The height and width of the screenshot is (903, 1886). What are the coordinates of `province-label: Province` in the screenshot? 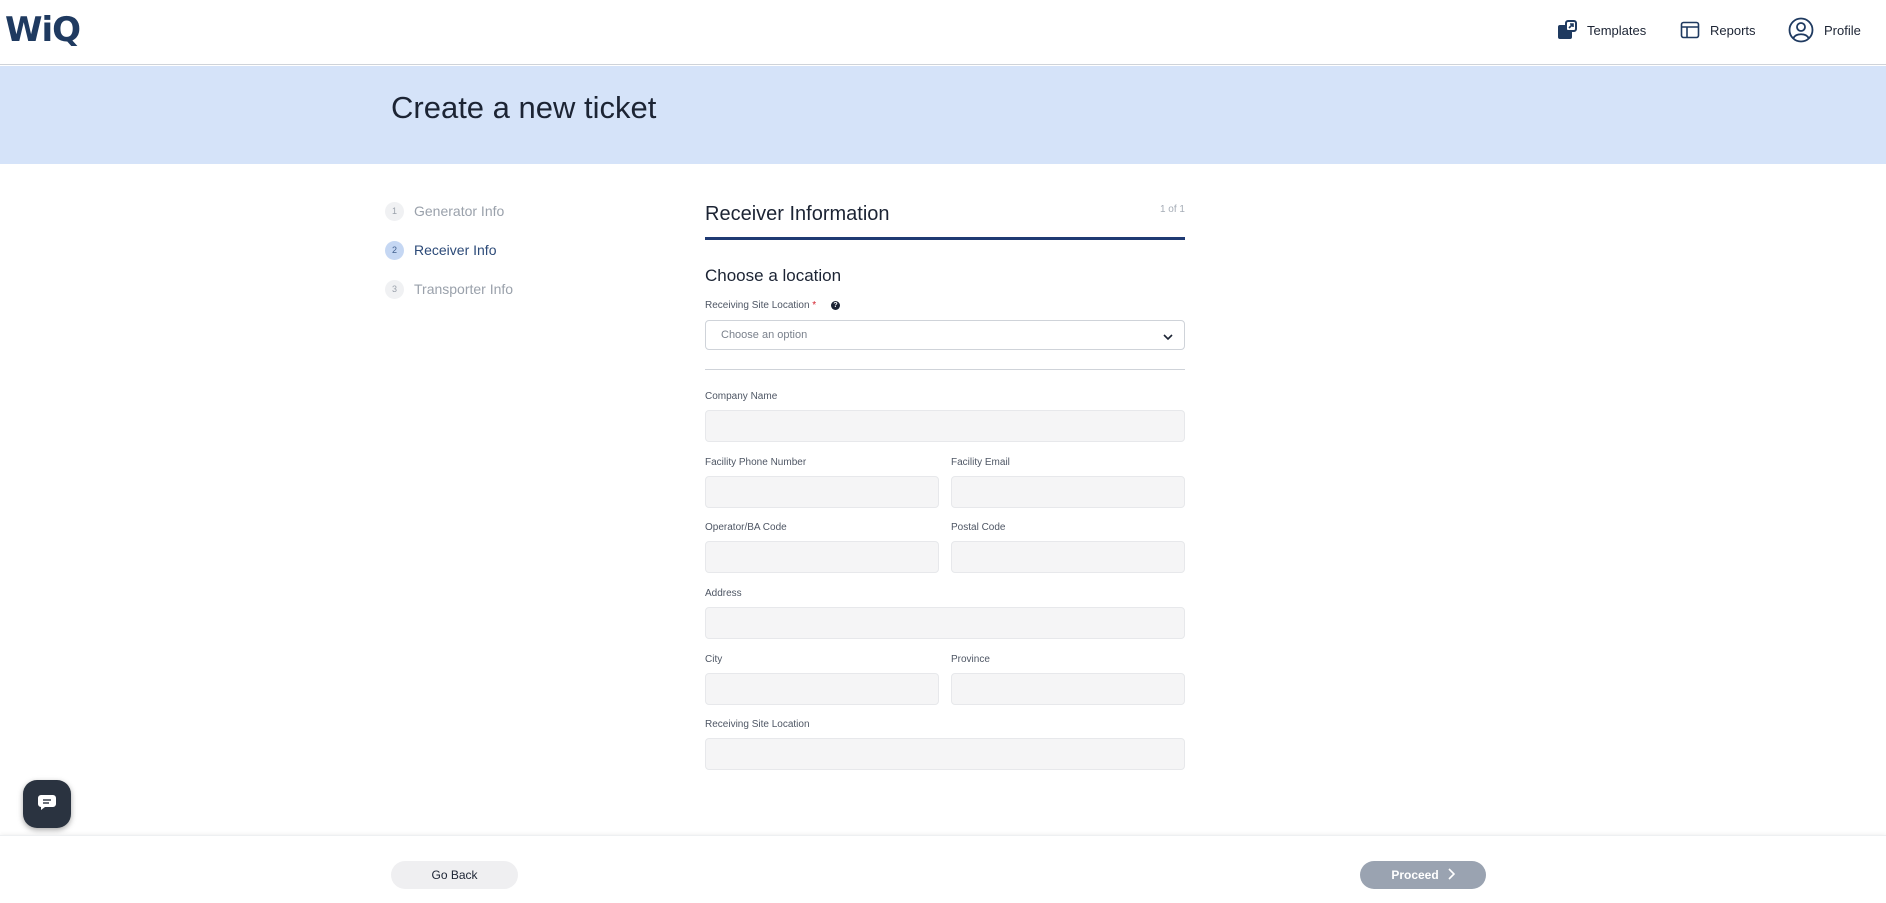 It's located at (970, 659).